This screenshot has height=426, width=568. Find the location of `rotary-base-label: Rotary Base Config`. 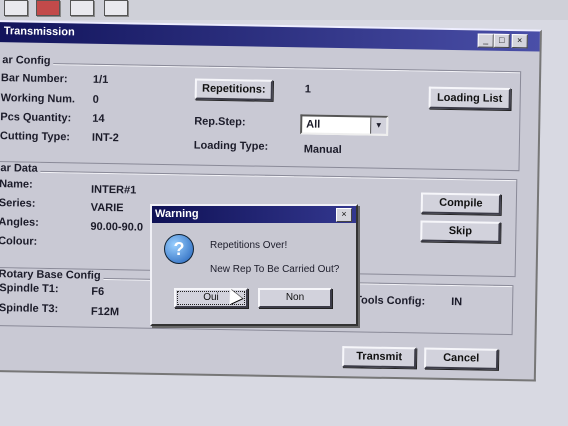

rotary-base-label: Rotary Base Config is located at coordinates (52, 275).